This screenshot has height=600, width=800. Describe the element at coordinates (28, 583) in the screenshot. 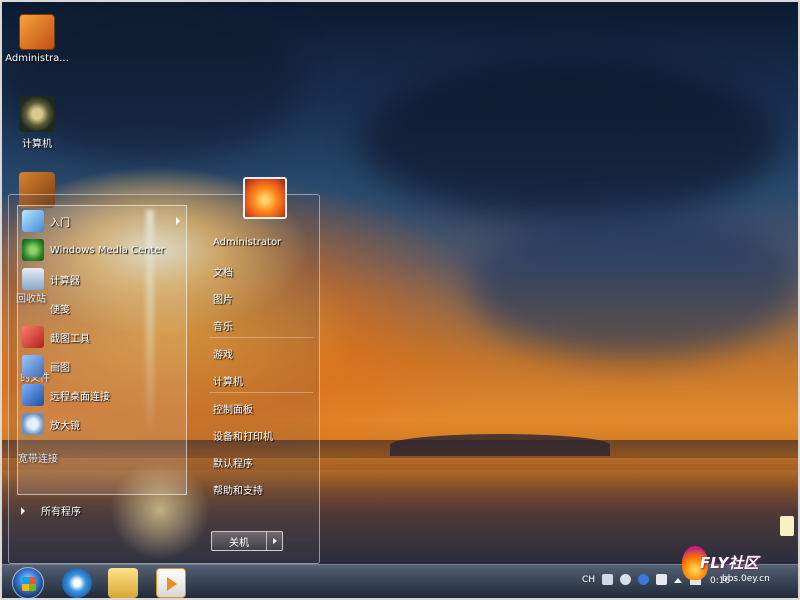

I see `start-button` at that location.